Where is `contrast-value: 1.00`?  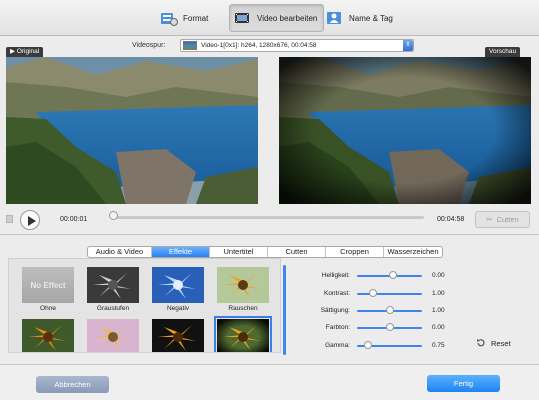
contrast-value: 1.00 is located at coordinates (438, 293).